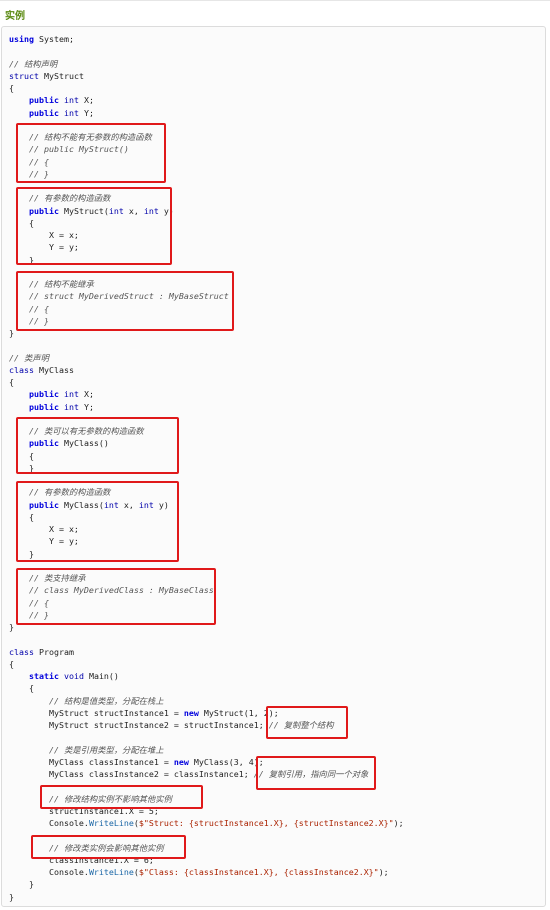 This screenshot has height=910, width=550. Describe the element at coordinates (61, 75) in the screenshot. I see `code-token: MyStruct` at that location.